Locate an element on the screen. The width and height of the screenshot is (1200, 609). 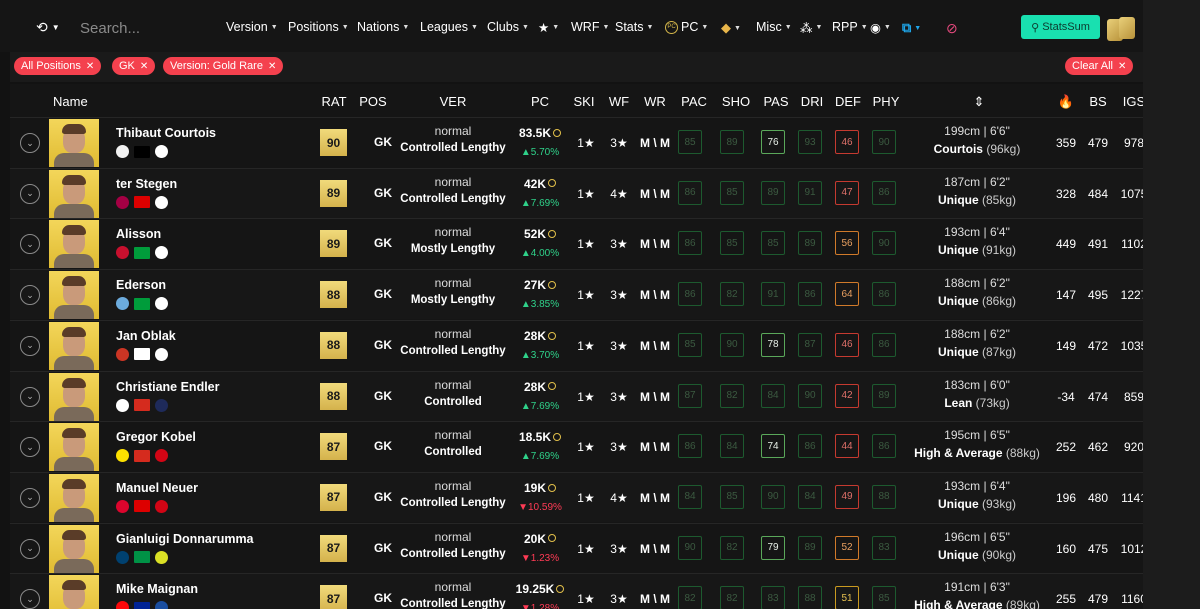
col-dri: DRI is located at coordinates (812, 101).